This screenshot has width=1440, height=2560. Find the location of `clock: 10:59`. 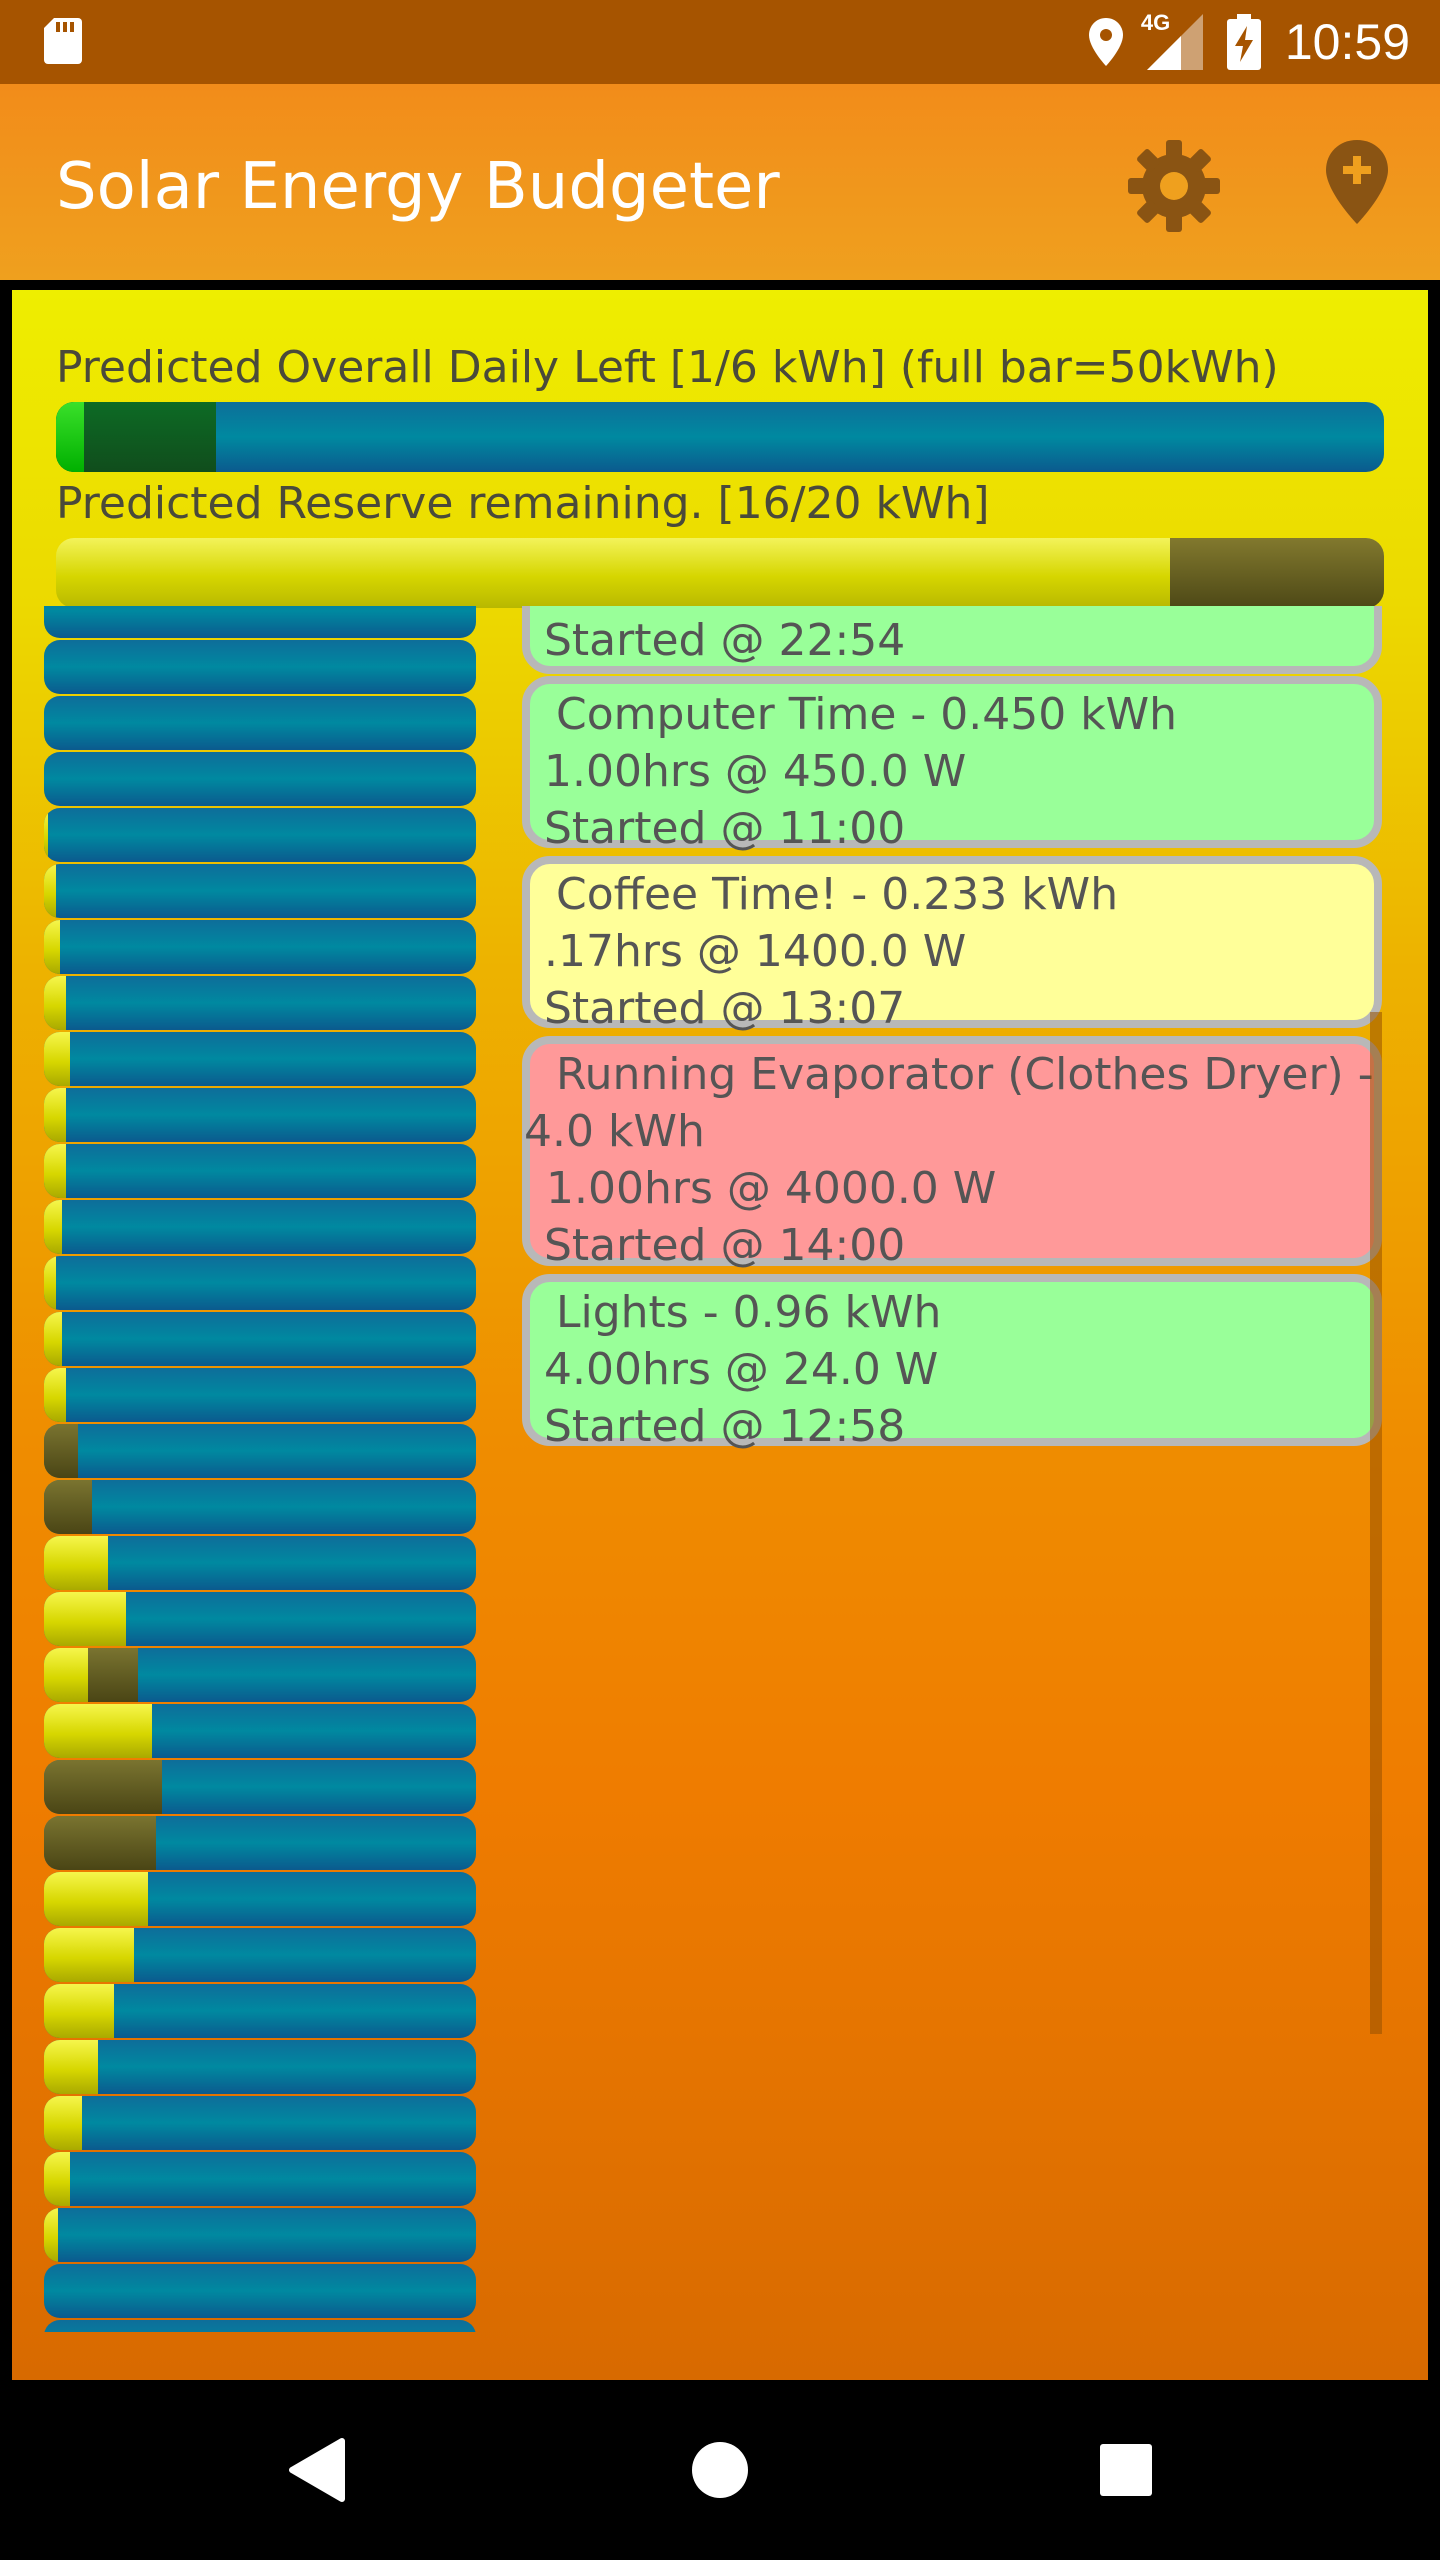

clock: 10:59 is located at coordinates (1347, 42).